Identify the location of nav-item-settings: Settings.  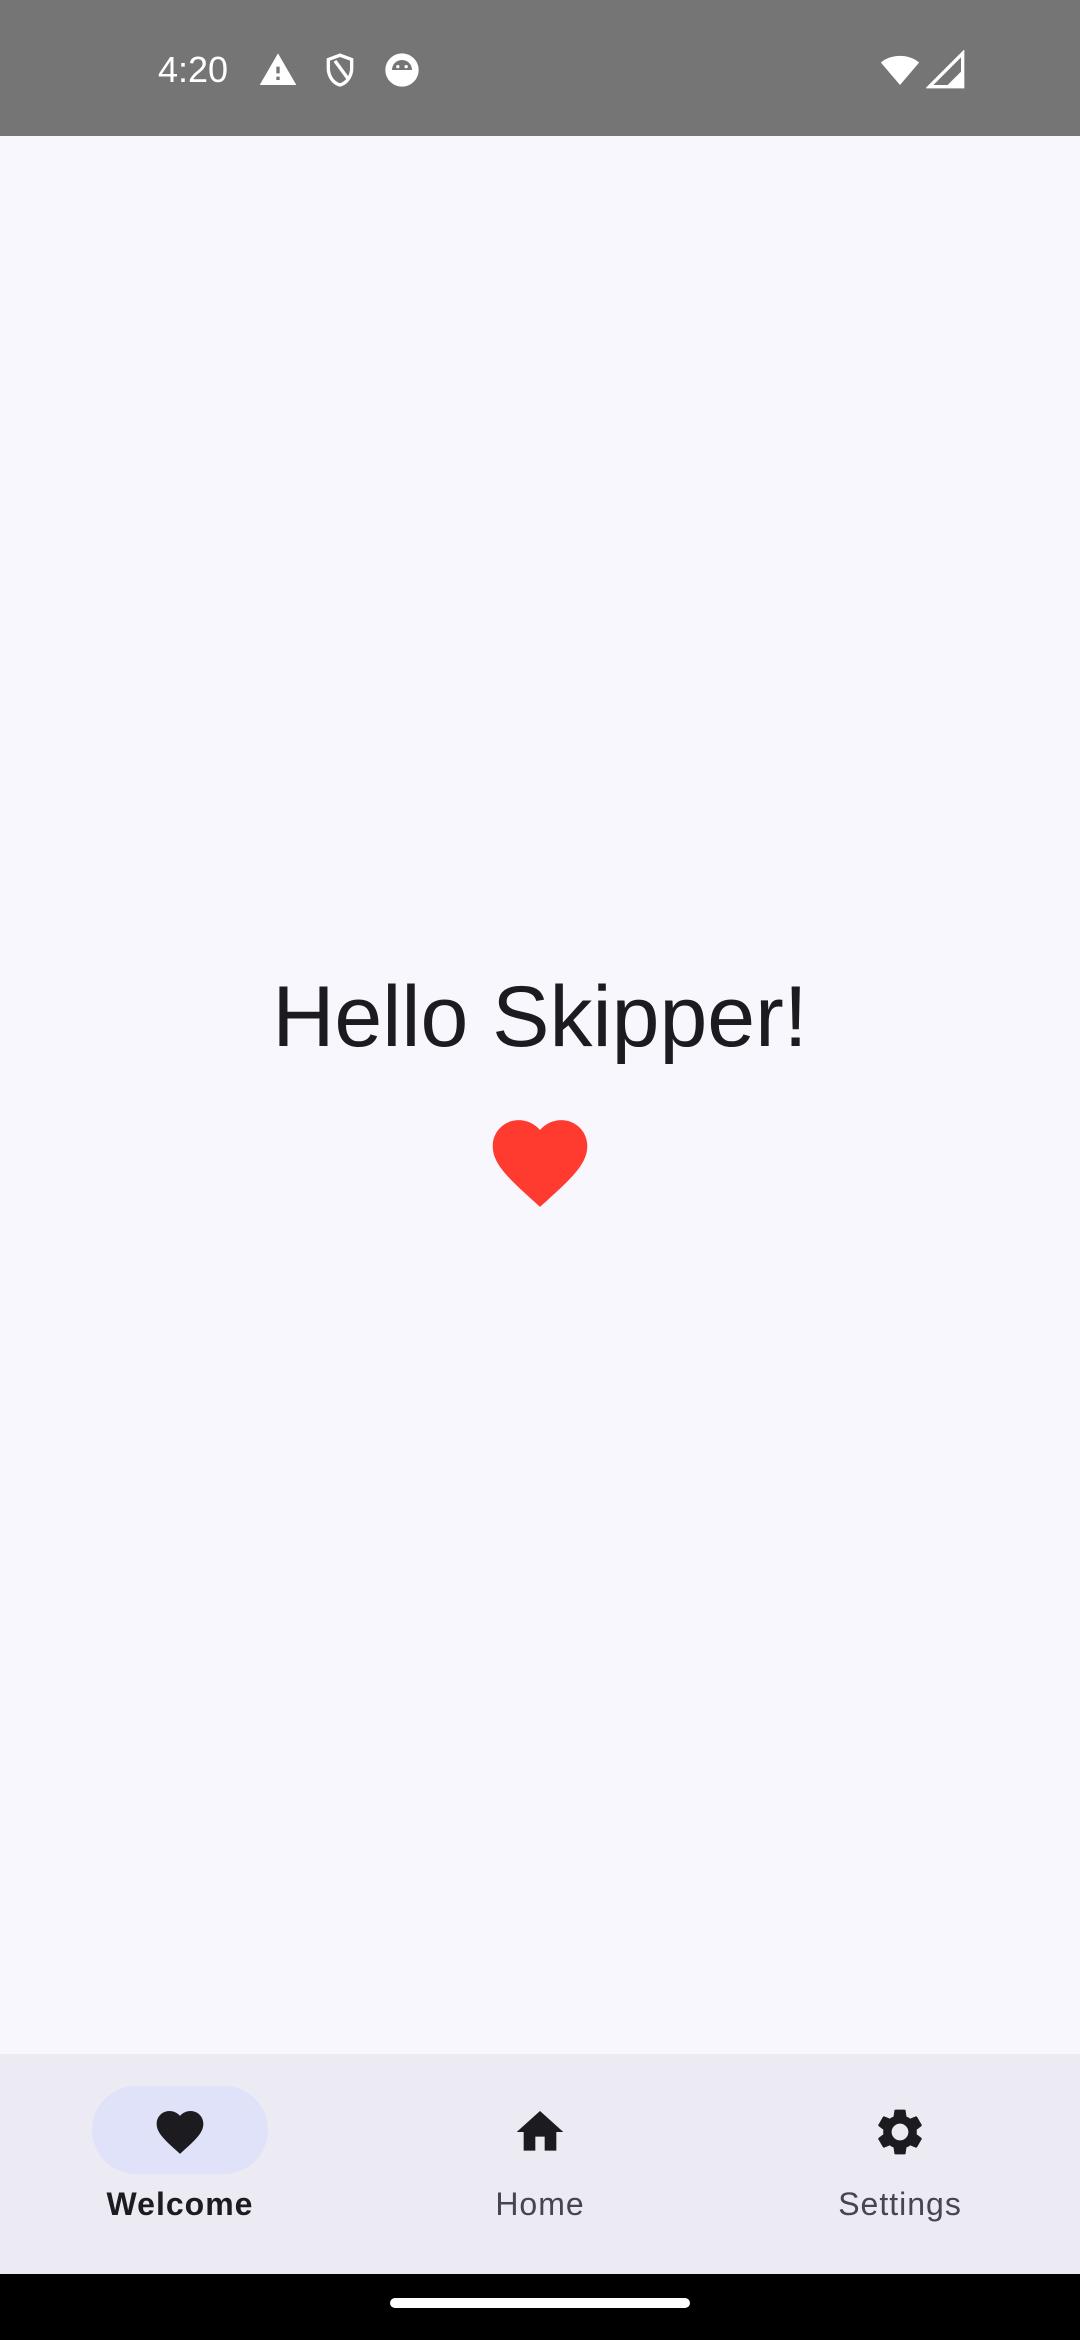
(900, 2164).